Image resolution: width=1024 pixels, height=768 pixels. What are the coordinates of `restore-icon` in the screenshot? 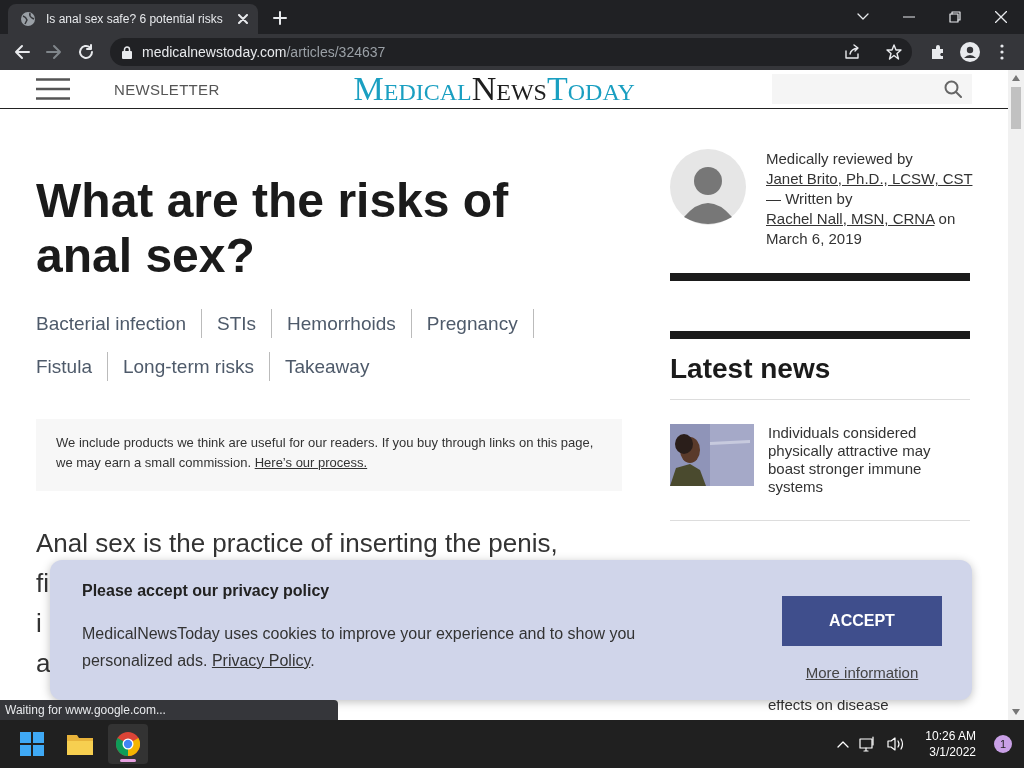 It's located at (955, 17).